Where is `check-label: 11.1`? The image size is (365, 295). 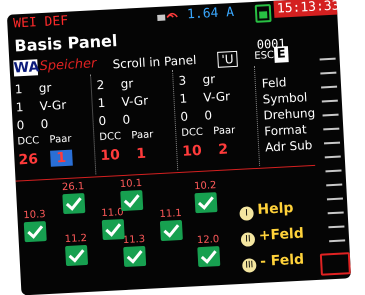 check-label: 11.1 is located at coordinates (171, 214).